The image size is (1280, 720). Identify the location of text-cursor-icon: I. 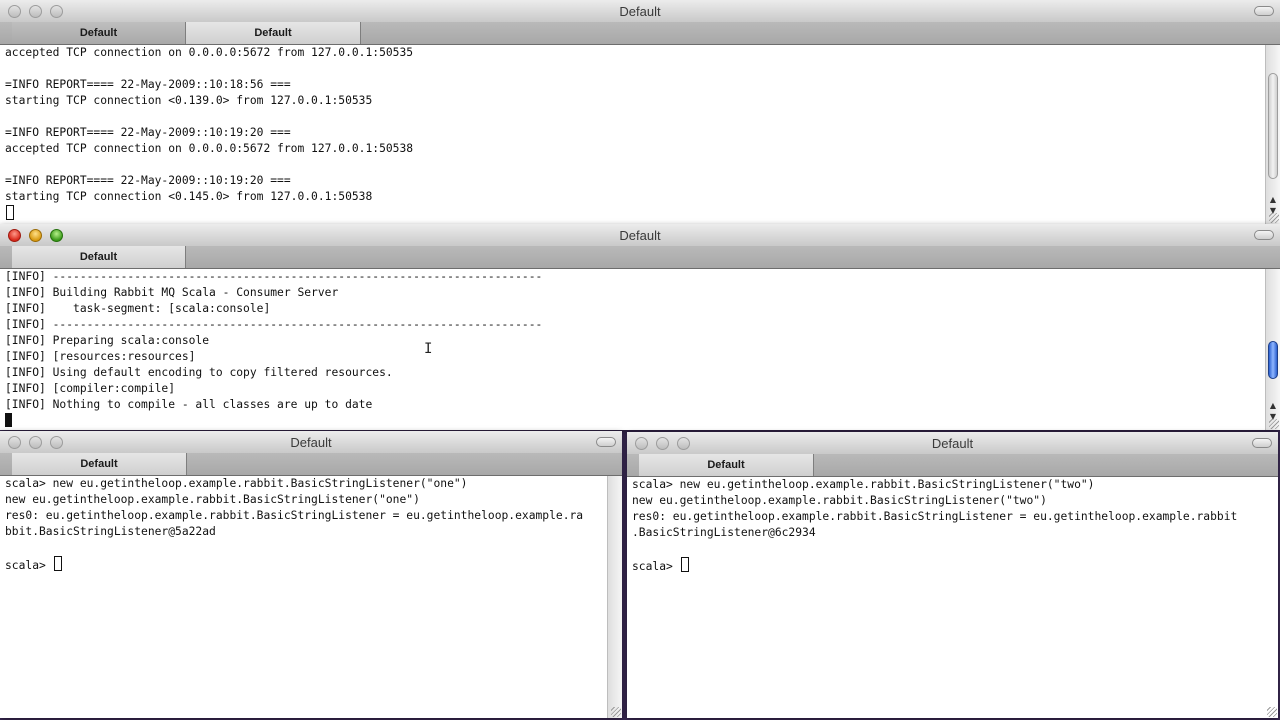
(428, 349).